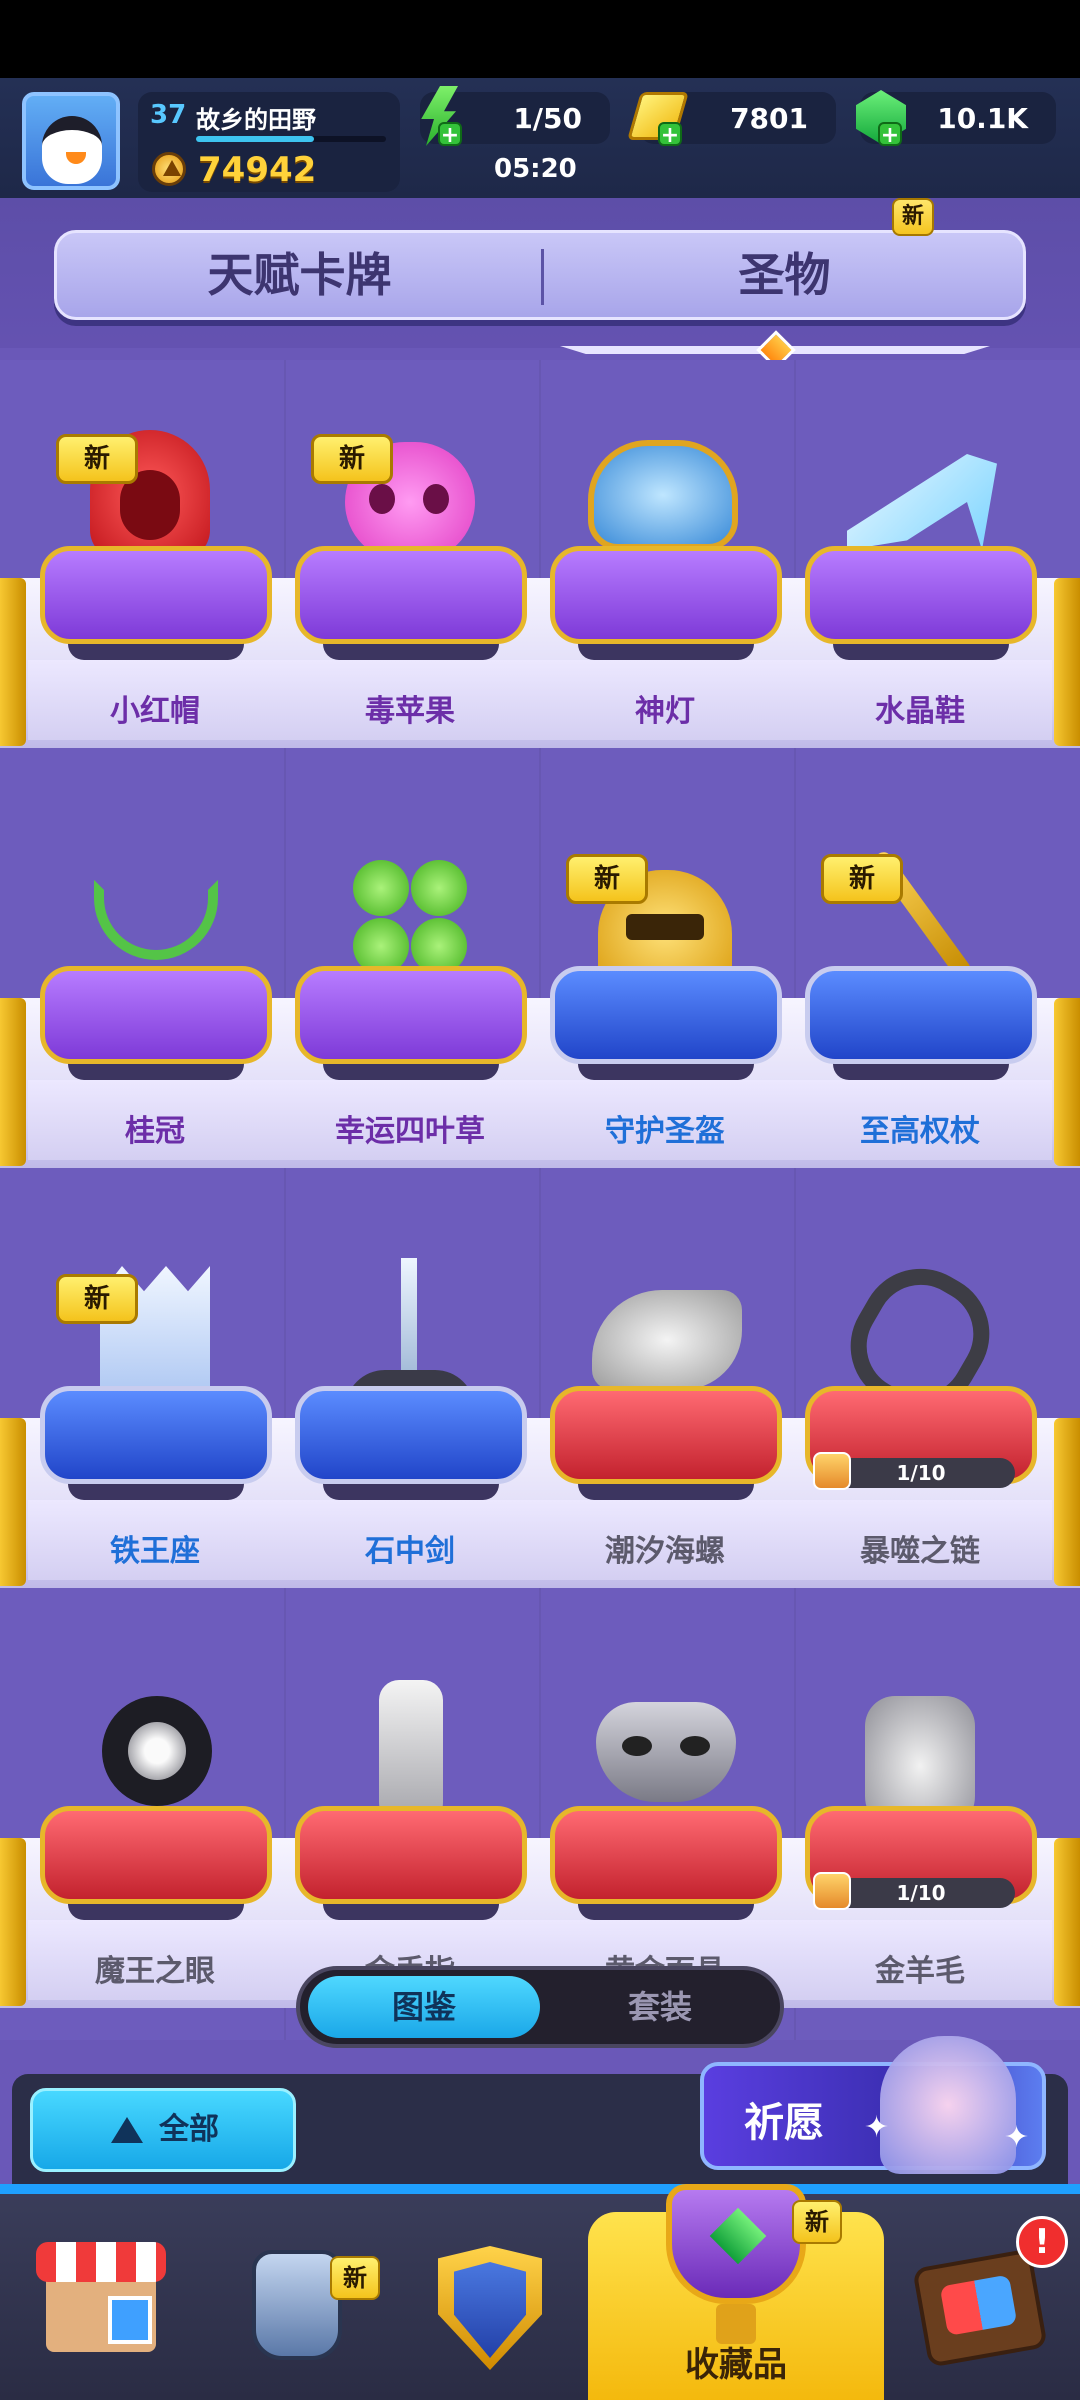  I want to click on relic-name: 小红帽, so click(155, 711).